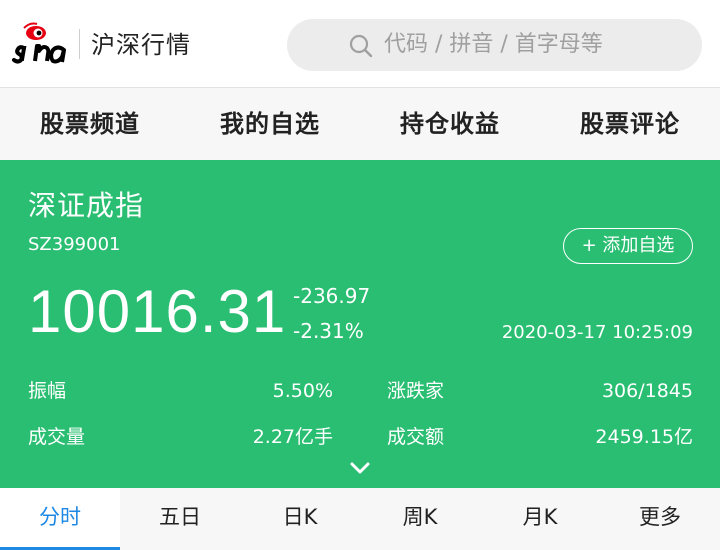 This screenshot has height=550, width=720. What do you see at coordinates (74, 244) in the screenshot?
I see `stock-code: SZ399001` at bounding box center [74, 244].